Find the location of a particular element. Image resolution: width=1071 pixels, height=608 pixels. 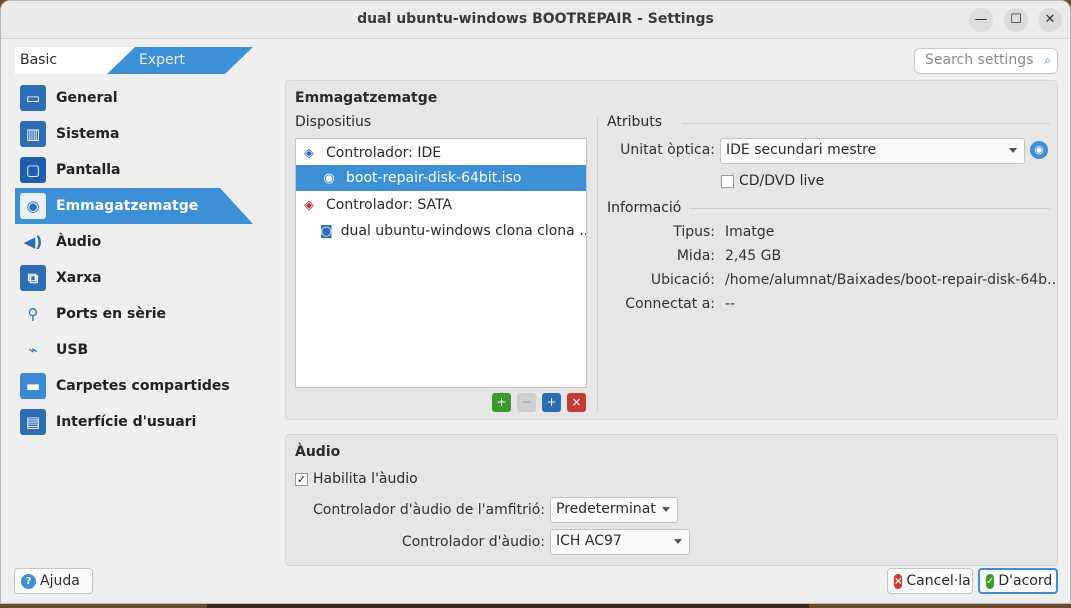

storage-title: Emmagatzematge is located at coordinates (366, 98).